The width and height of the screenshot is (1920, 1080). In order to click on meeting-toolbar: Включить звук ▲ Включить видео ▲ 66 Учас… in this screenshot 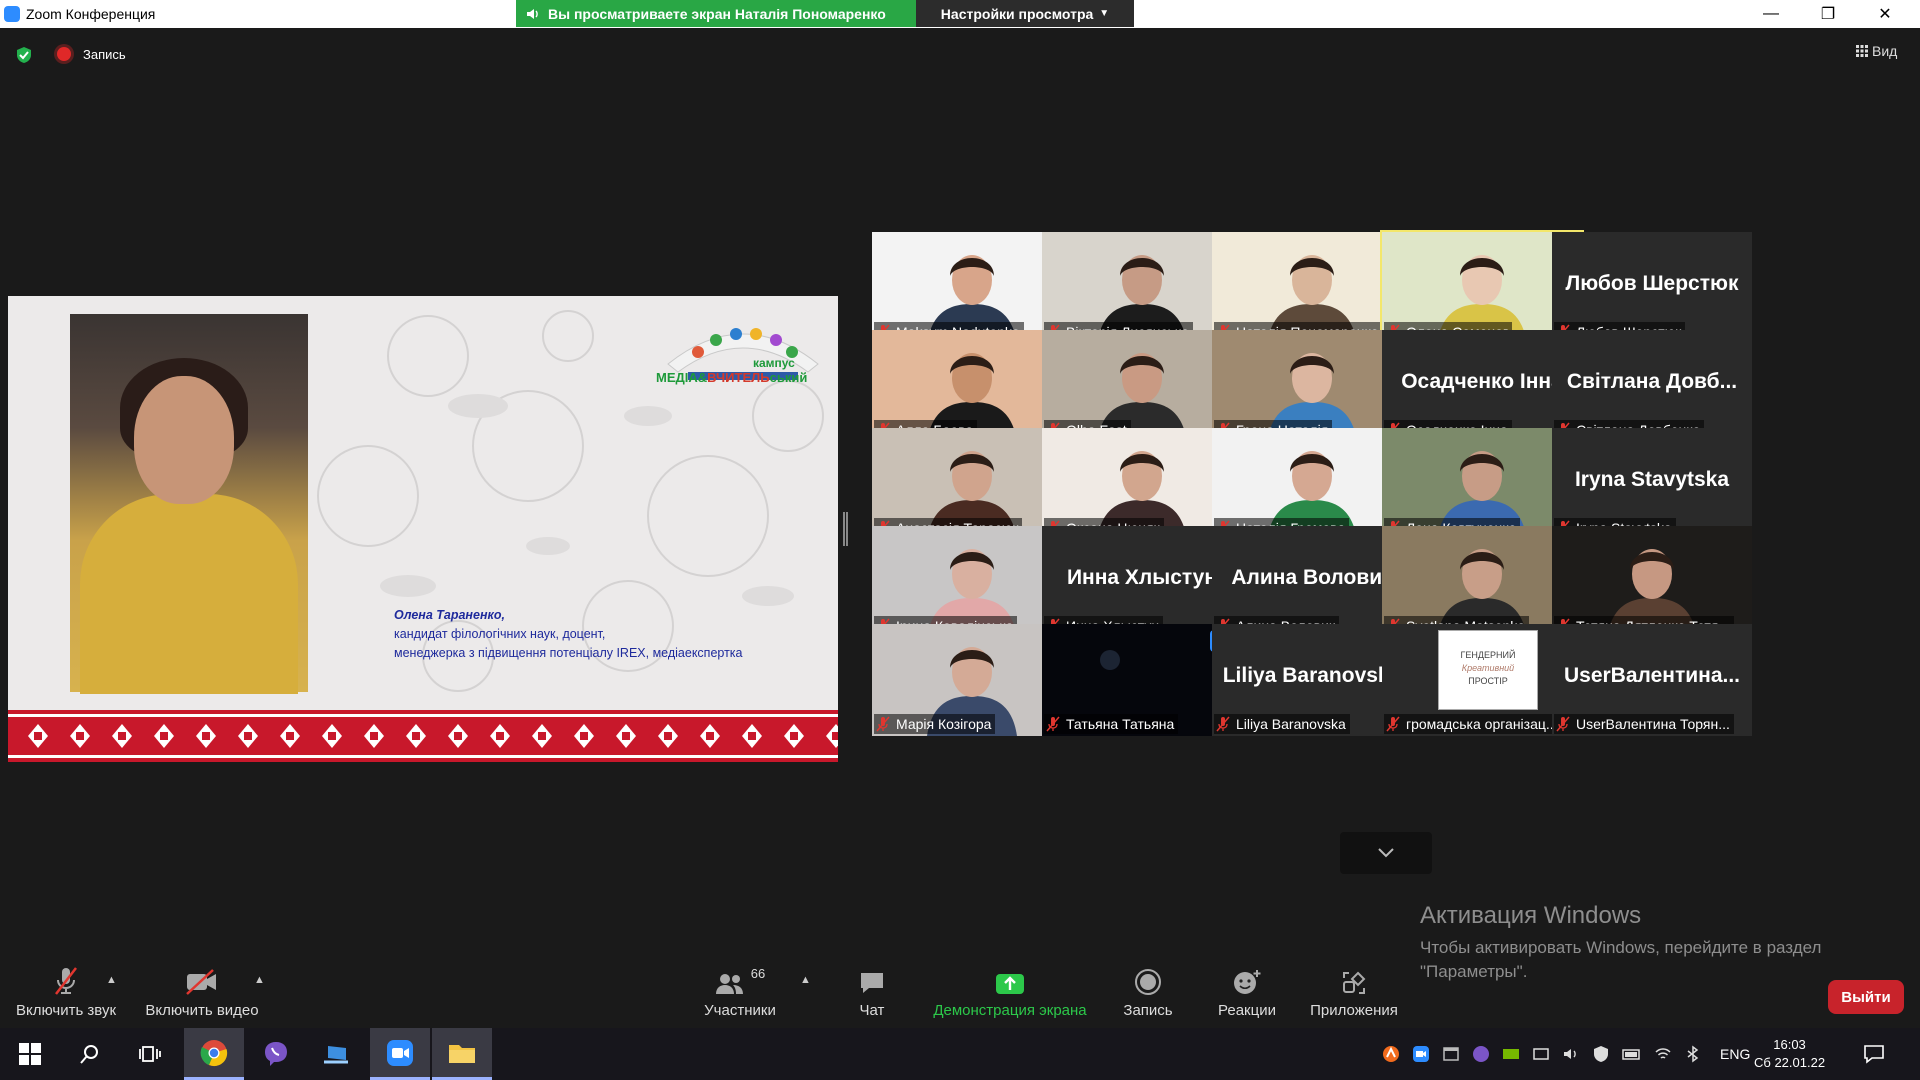, I will do `click(960, 995)`.